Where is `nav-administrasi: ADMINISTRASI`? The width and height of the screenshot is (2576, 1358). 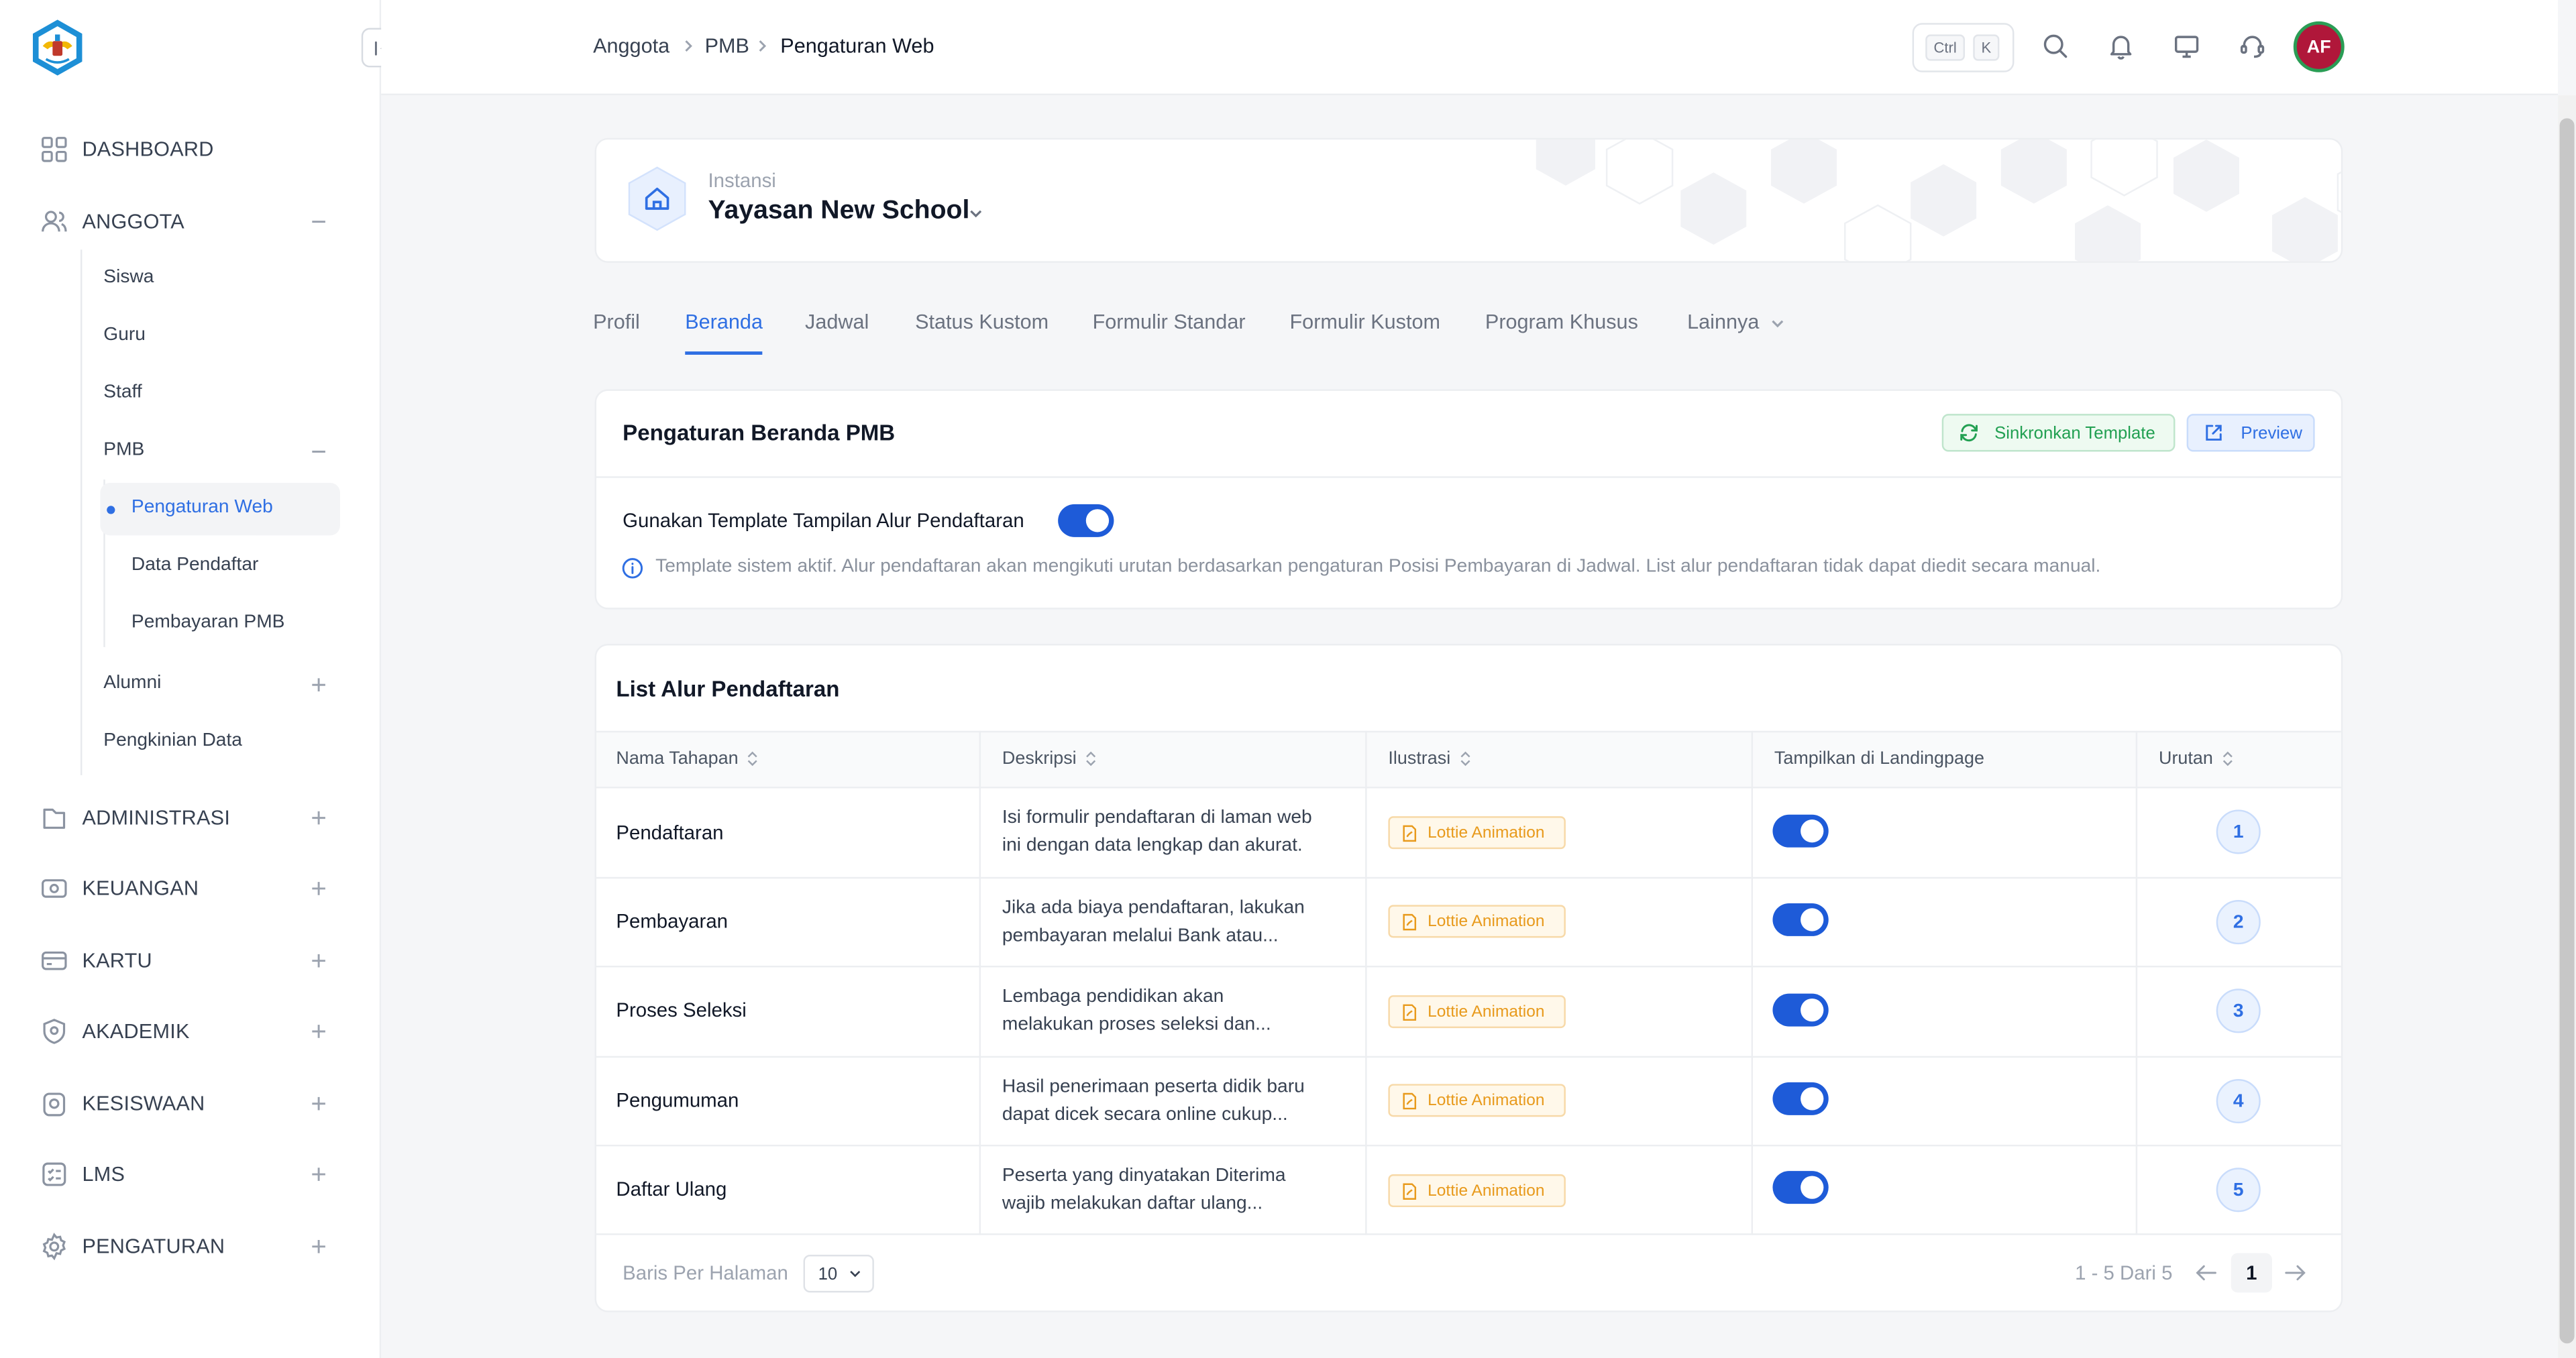
nav-administrasi: ADMINISTRASI is located at coordinates (135, 818).